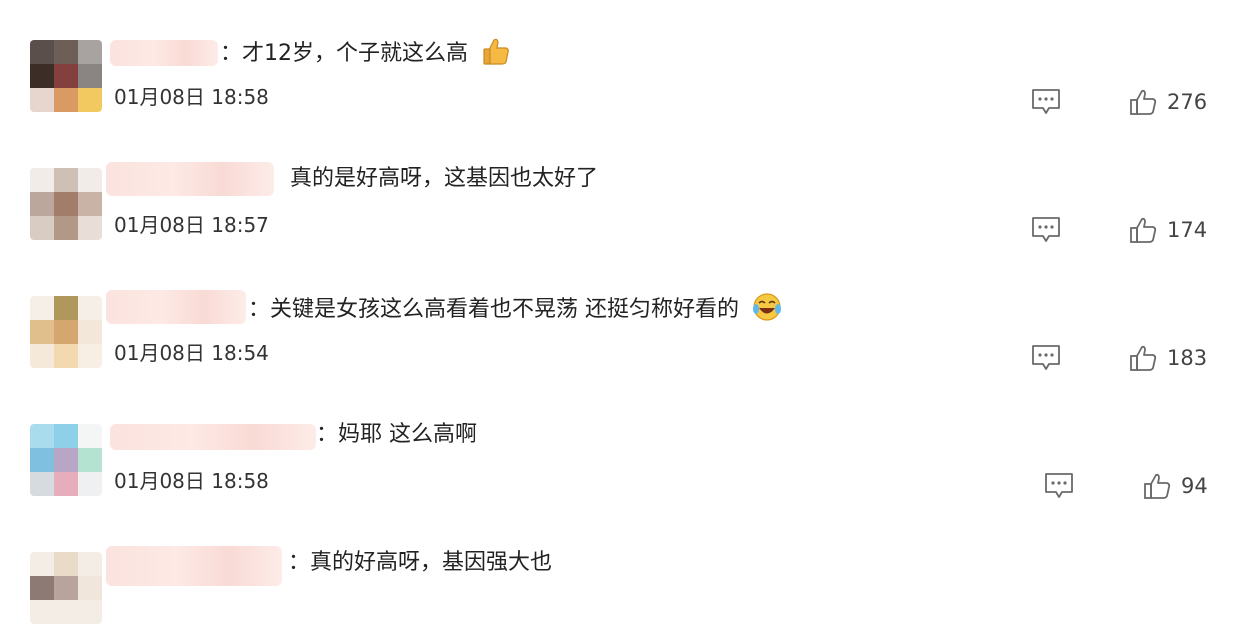  What do you see at coordinates (355, 53) in the screenshot?
I see `comment-body: 才12岁，个子就这么高` at bounding box center [355, 53].